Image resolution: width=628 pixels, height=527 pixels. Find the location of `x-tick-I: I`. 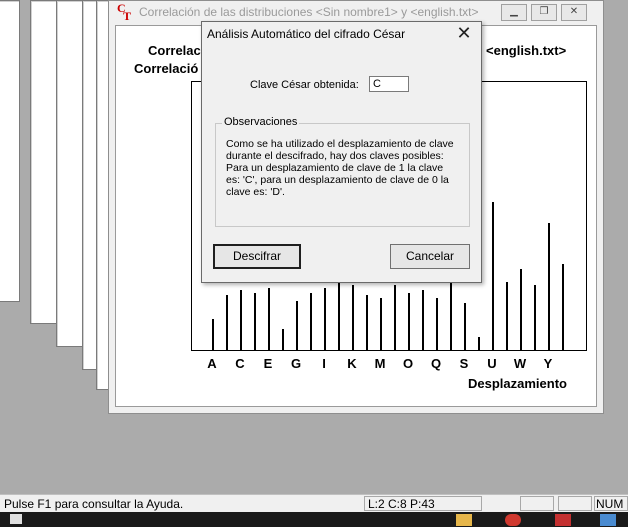

x-tick-I: I is located at coordinates (324, 363).